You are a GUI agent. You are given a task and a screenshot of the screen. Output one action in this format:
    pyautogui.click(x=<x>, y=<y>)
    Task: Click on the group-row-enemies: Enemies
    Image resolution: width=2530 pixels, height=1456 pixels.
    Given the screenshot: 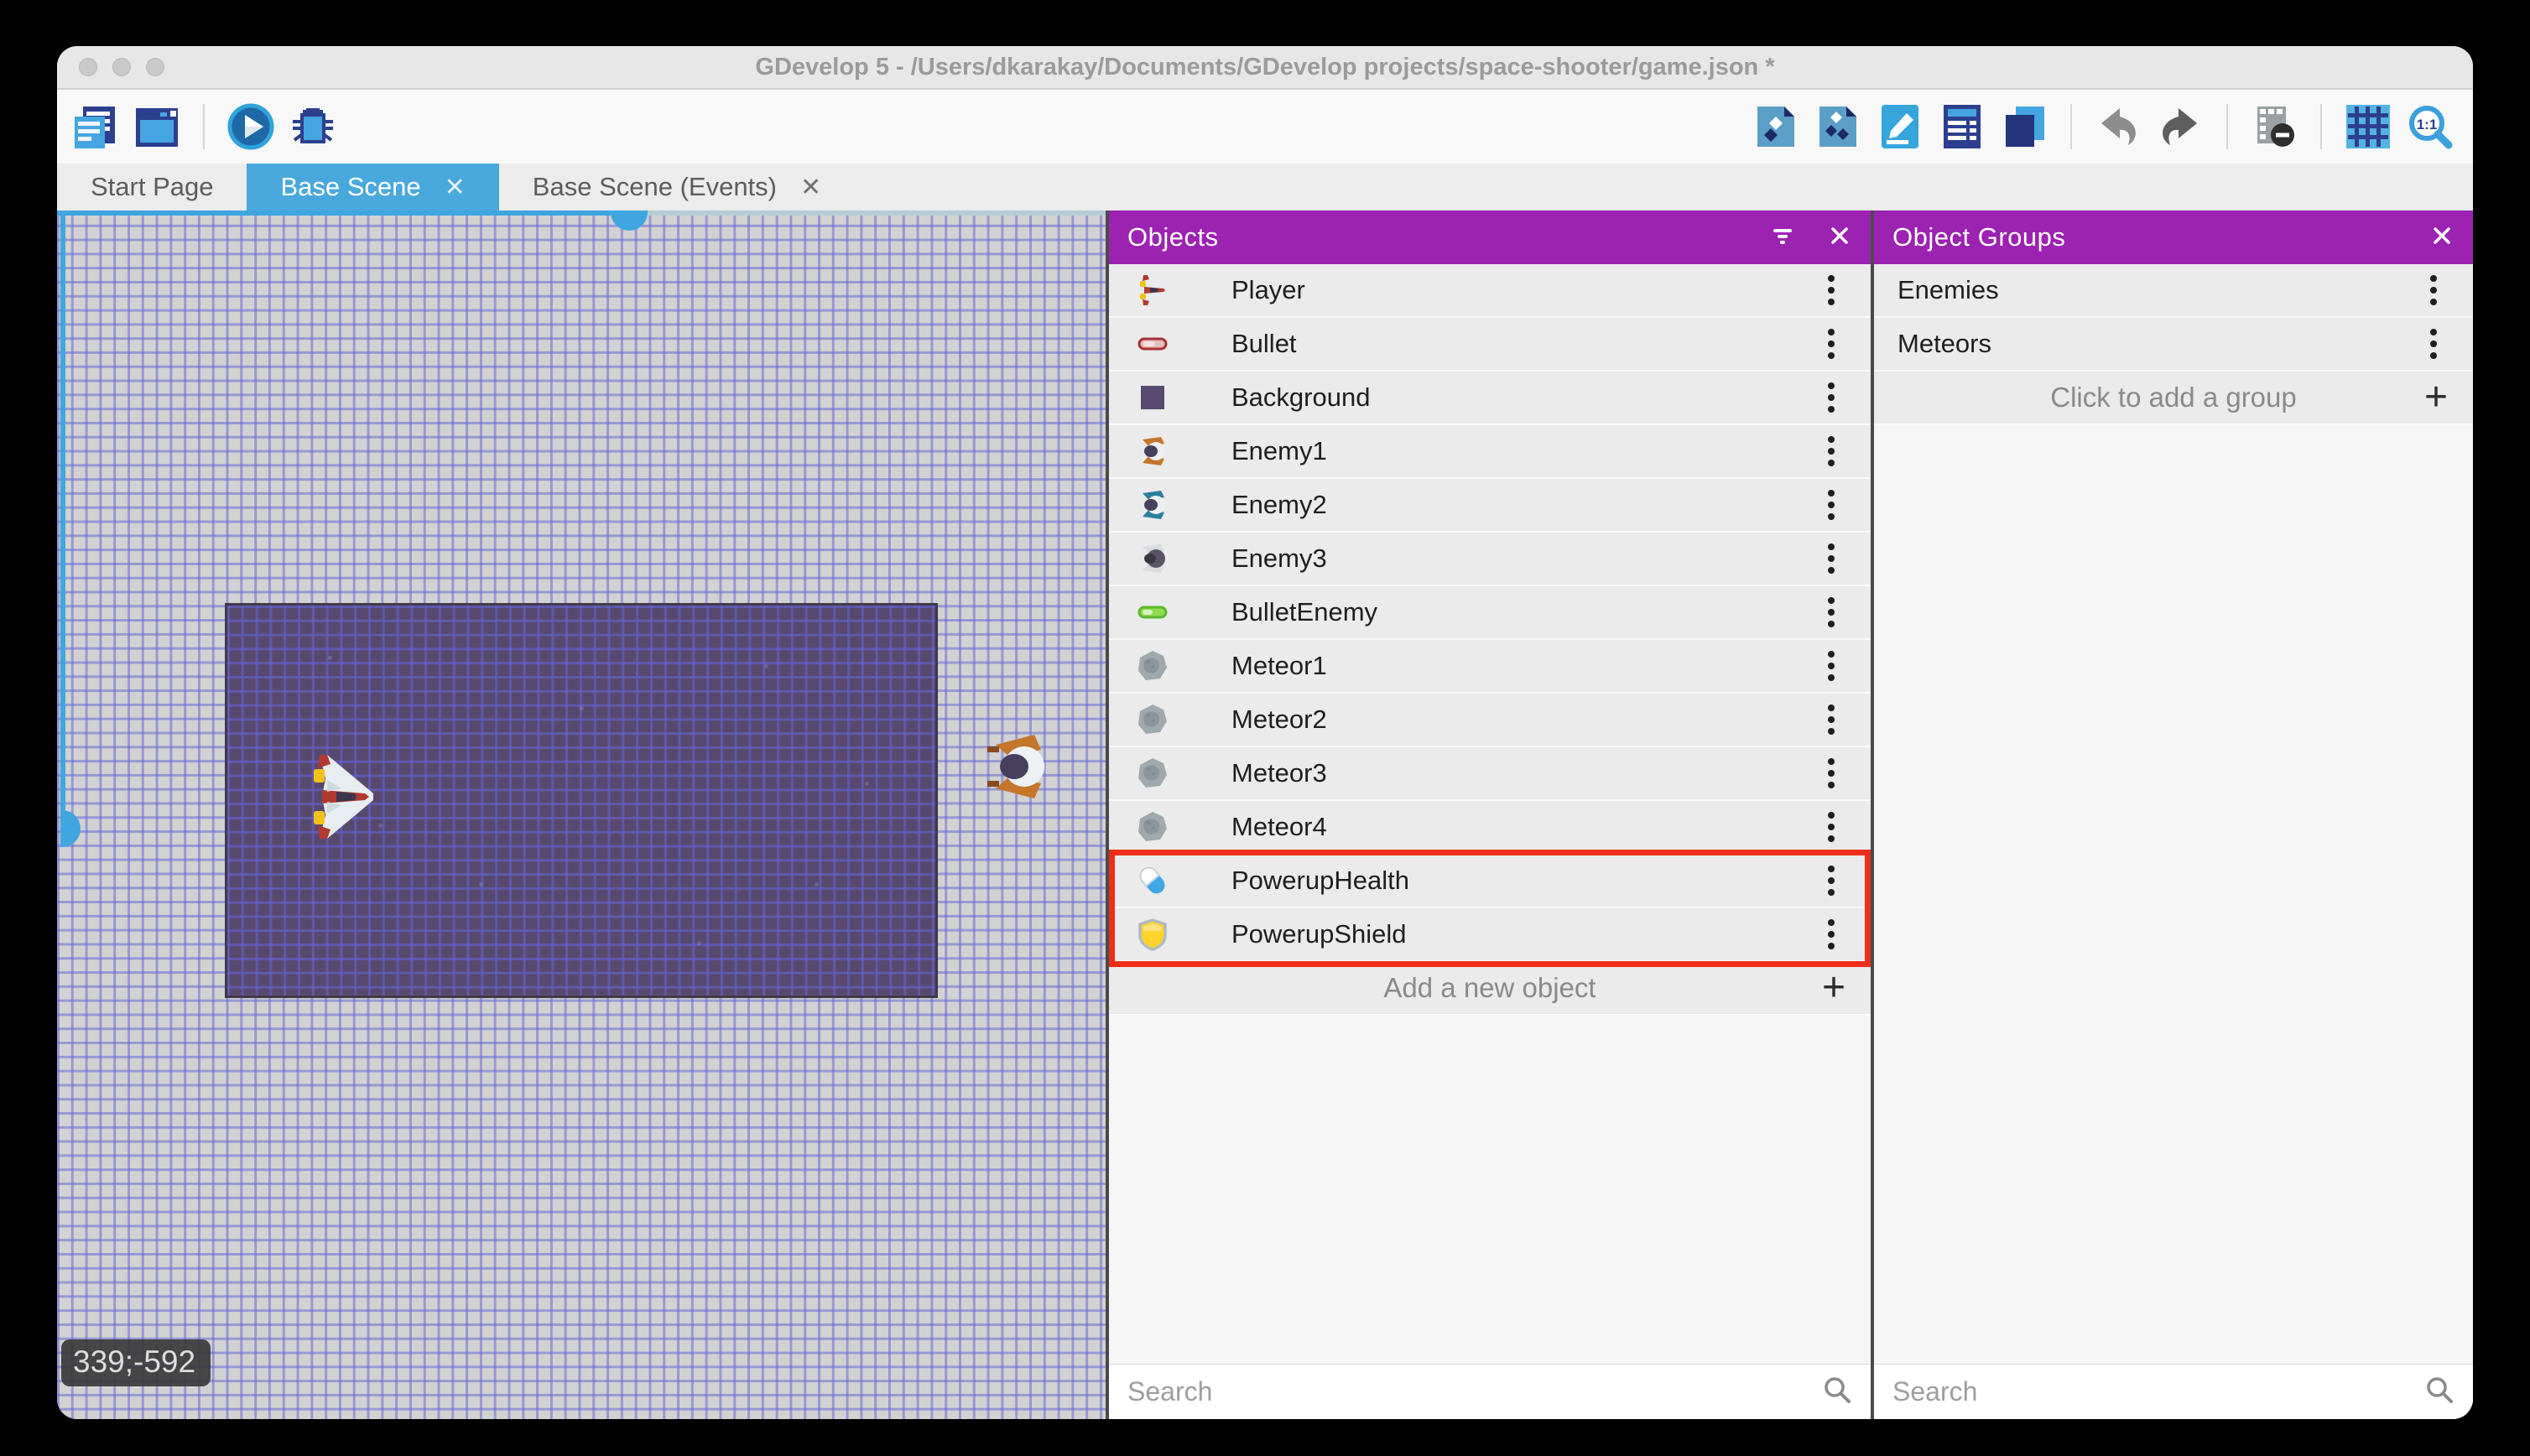 What is the action you would take?
    pyautogui.click(x=2173, y=291)
    